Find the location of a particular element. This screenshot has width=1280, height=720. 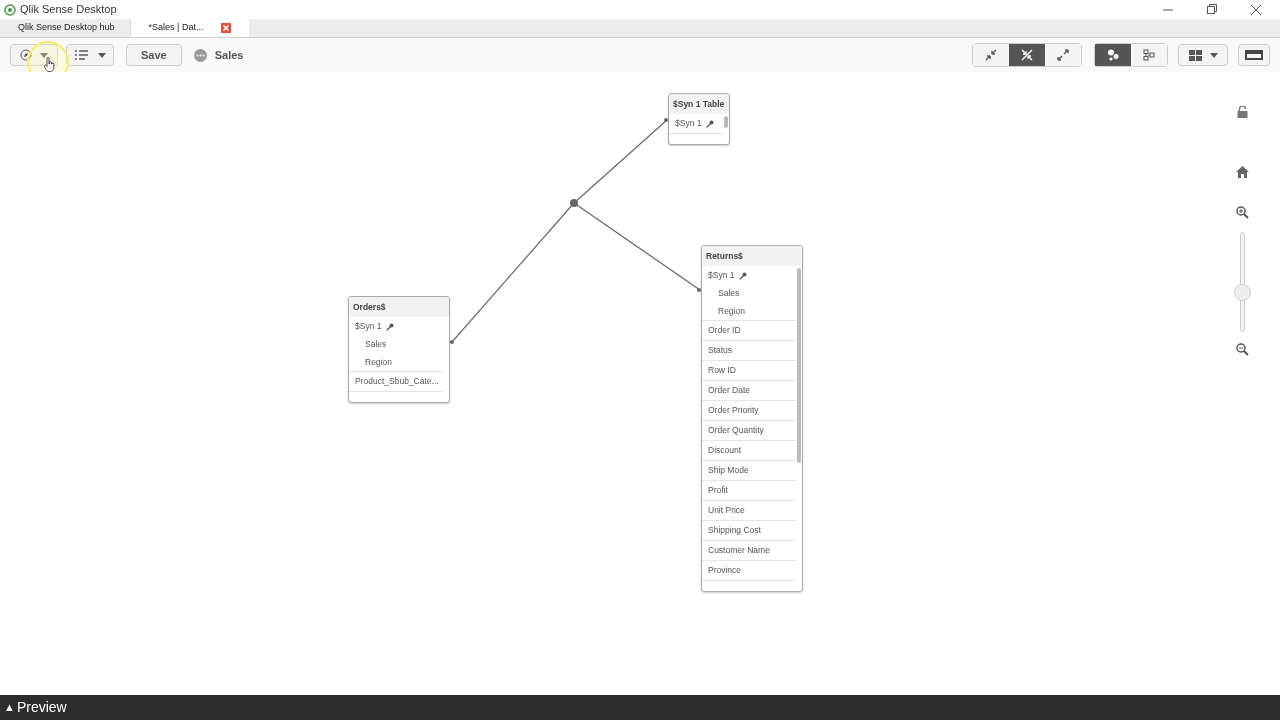

slider-thumb is located at coordinates (1242, 293).